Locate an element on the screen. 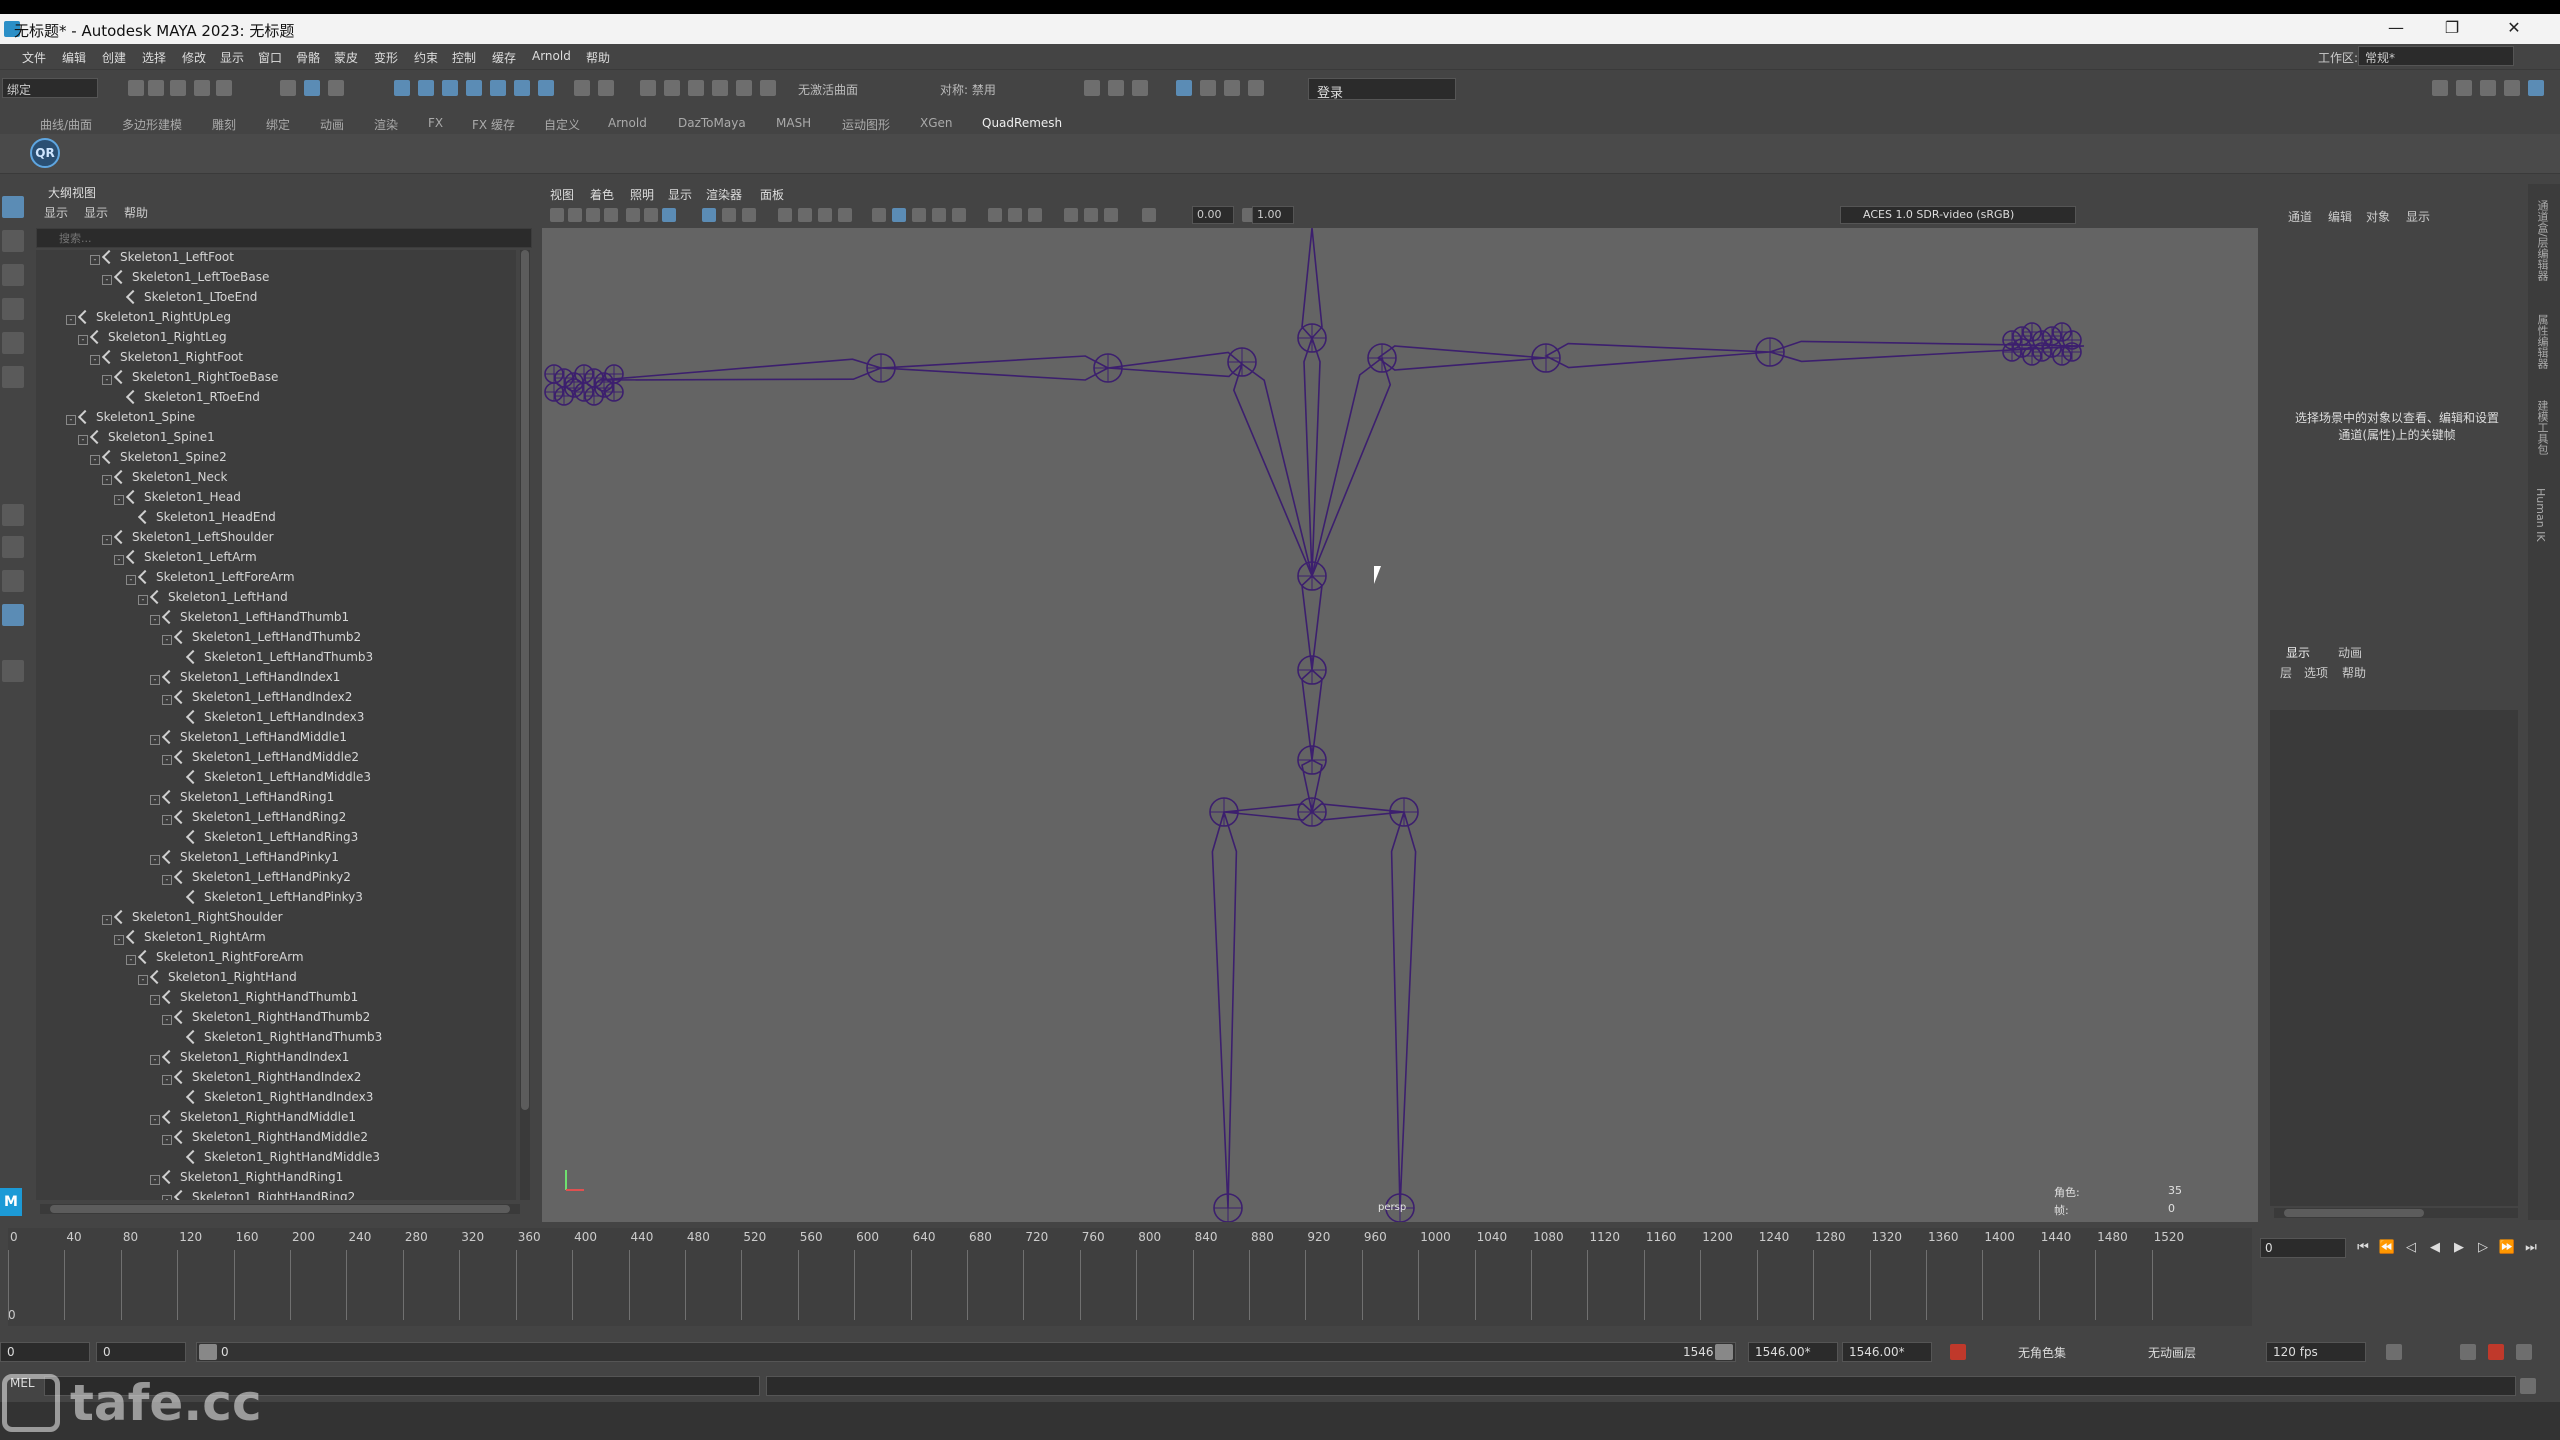 This screenshot has width=2560, height=1440. minimize-button: — is located at coordinates (2396, 29).